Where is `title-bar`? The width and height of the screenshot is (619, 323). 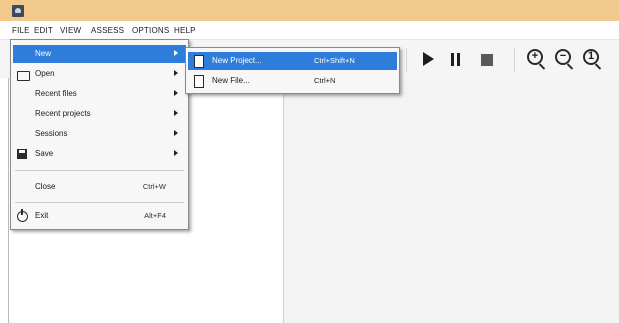 title-bar is located at coordinates (309, 10).